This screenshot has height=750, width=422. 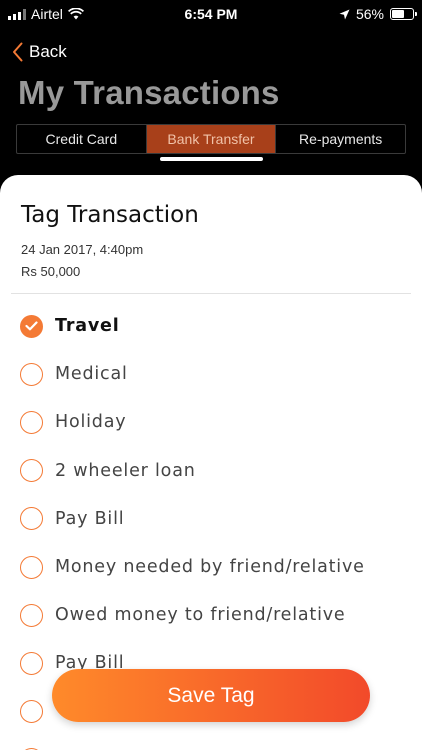 What do you see at coordinates (211, 159) in the screenshot?
I see `sheet-drag-handle` at bounding box center [211, 159].